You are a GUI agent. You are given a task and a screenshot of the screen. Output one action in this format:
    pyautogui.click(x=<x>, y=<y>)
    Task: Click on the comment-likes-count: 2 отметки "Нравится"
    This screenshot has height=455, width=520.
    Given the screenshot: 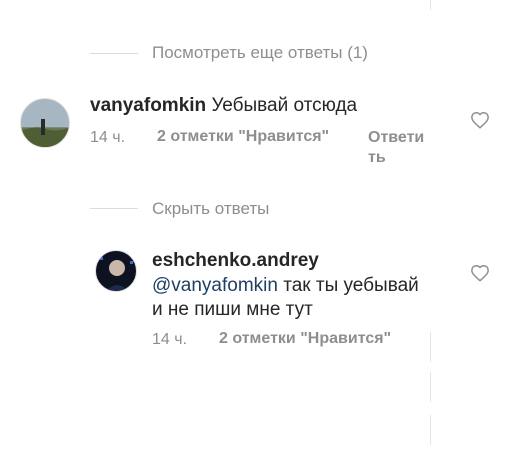 What is the action you would take?
    pyautogui.click(x=243, y=137)
    